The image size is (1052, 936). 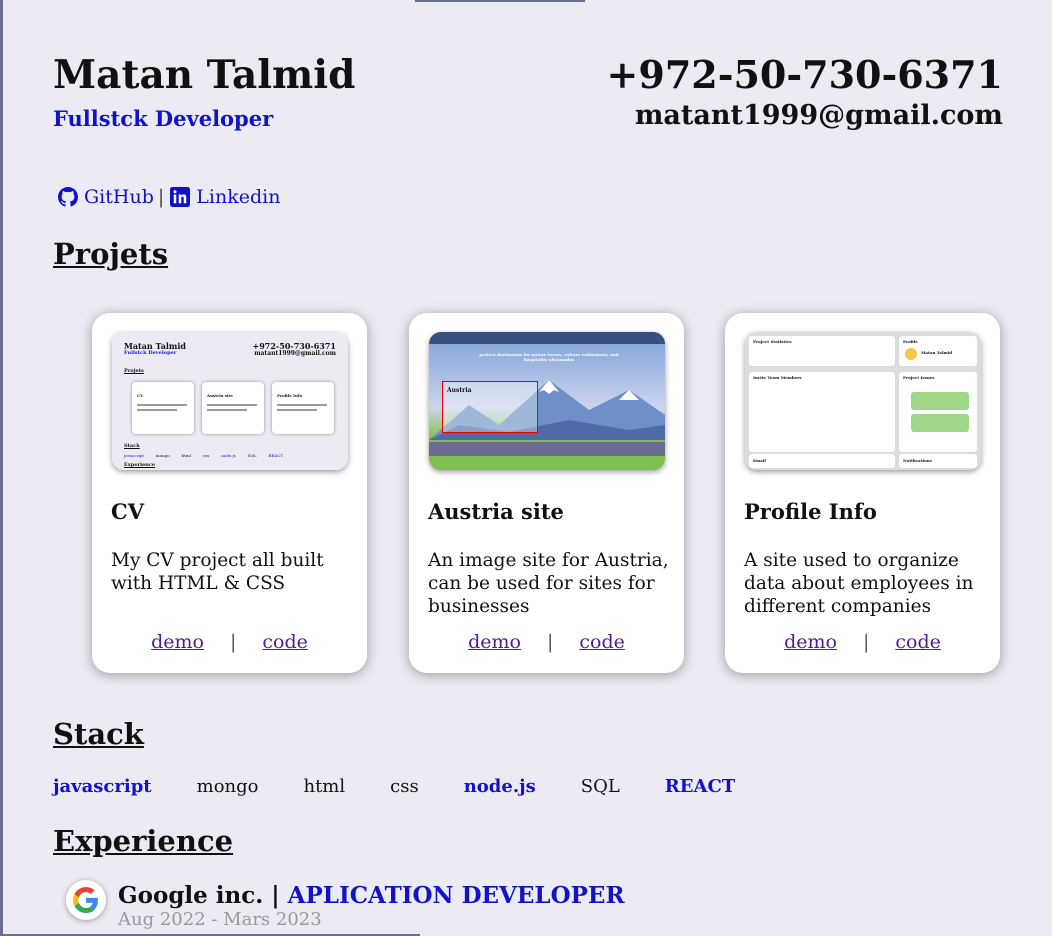 I want to click on project-title: Profile Info, so click(x=810, y=511).